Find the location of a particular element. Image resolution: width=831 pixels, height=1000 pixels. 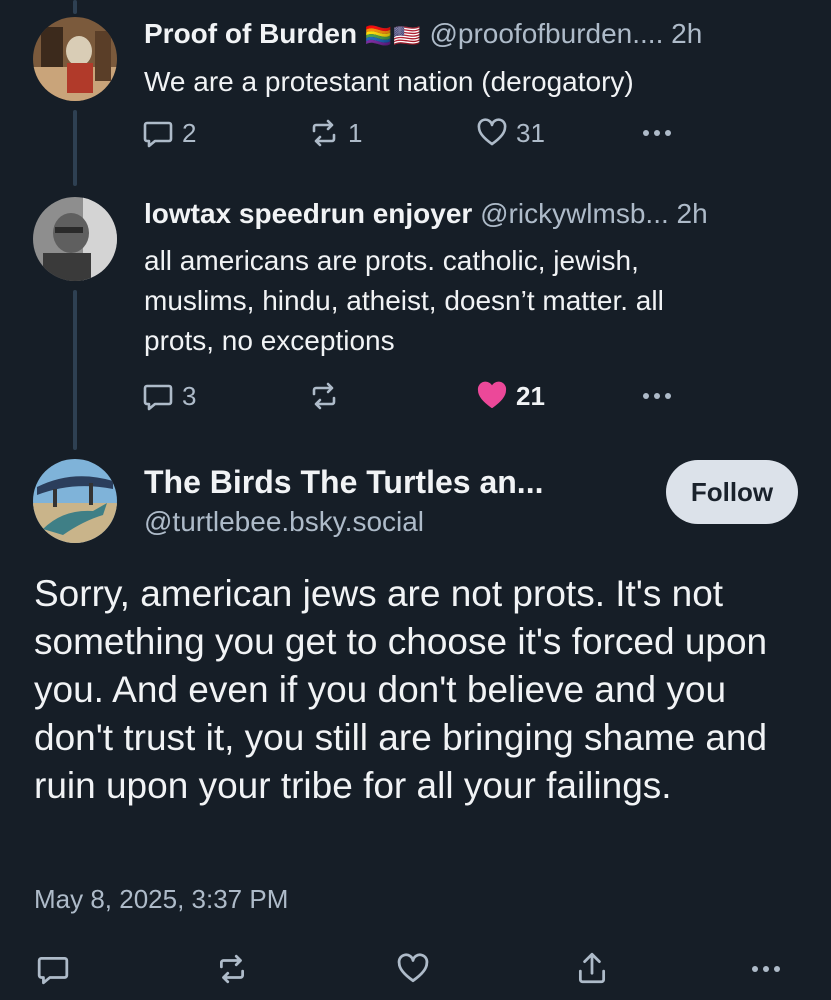

like-button is located at coordinates (413, 969).